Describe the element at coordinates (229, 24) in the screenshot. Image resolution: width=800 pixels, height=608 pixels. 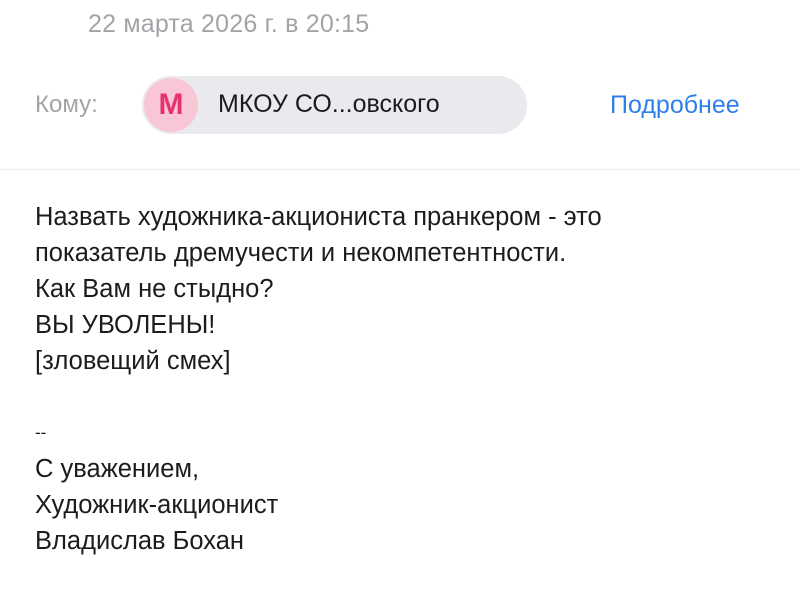
I see `message-date: 22 марта 2026 г. в 20:15` at that location.